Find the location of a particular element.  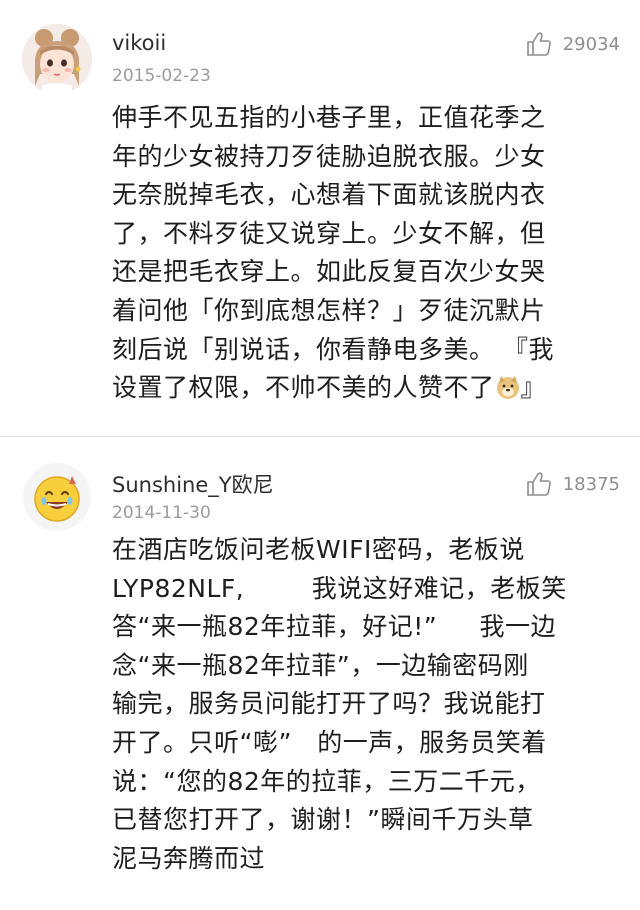

comment-line: 说：“您的82年的拉菲，三万二千元， is located at coordinates (326, 781).